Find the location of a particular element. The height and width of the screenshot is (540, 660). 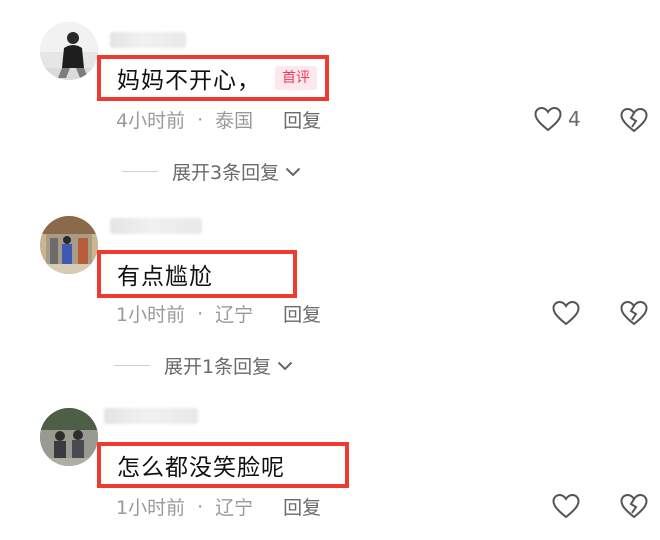

like-count: 4 is located at coordinates (574, 119).